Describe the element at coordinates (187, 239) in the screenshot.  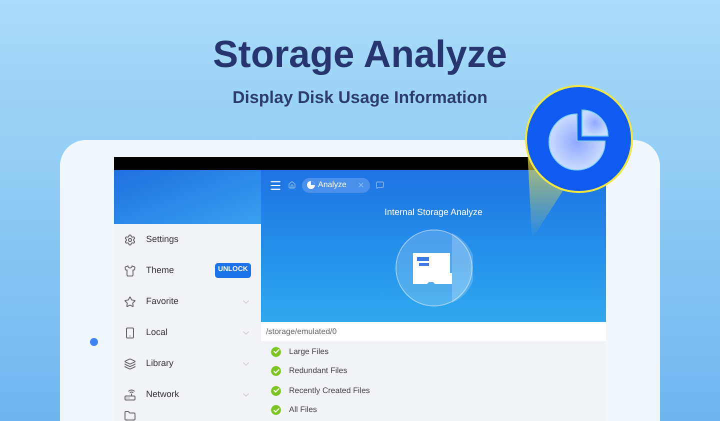
I see `sidebar-item: Settings` at that location.